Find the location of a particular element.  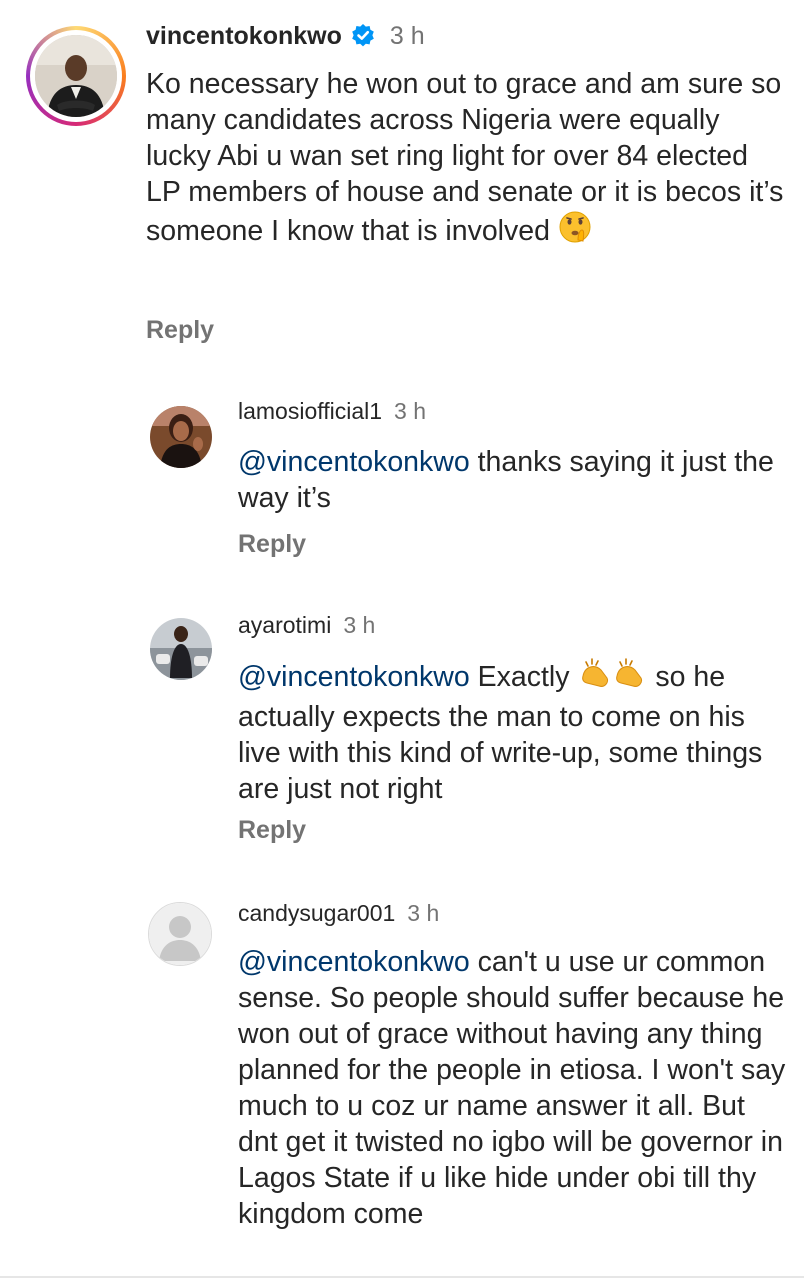

username: candysugar001 is located at coordinates (316, 913).